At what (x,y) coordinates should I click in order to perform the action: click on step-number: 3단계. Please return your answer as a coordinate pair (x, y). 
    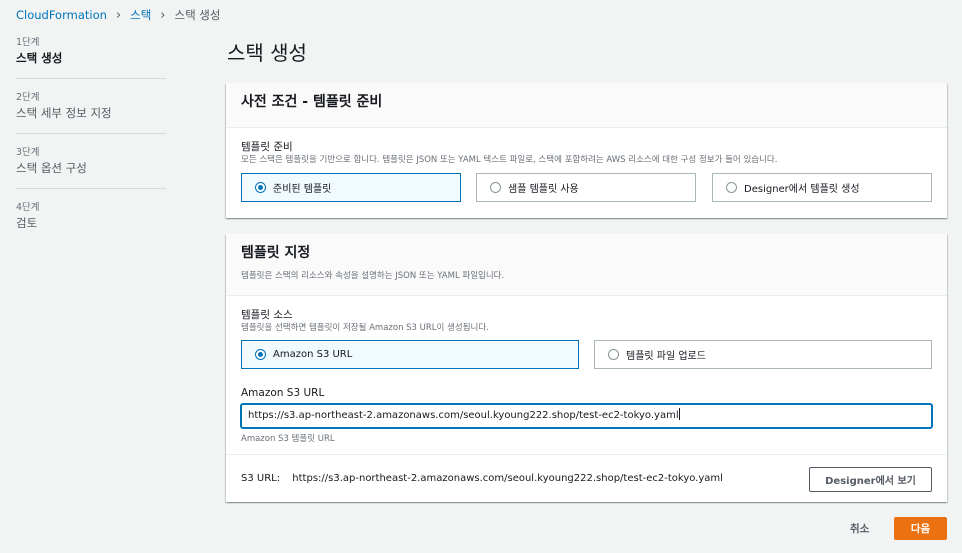
    Looking at the image, I should click on (28, 152).